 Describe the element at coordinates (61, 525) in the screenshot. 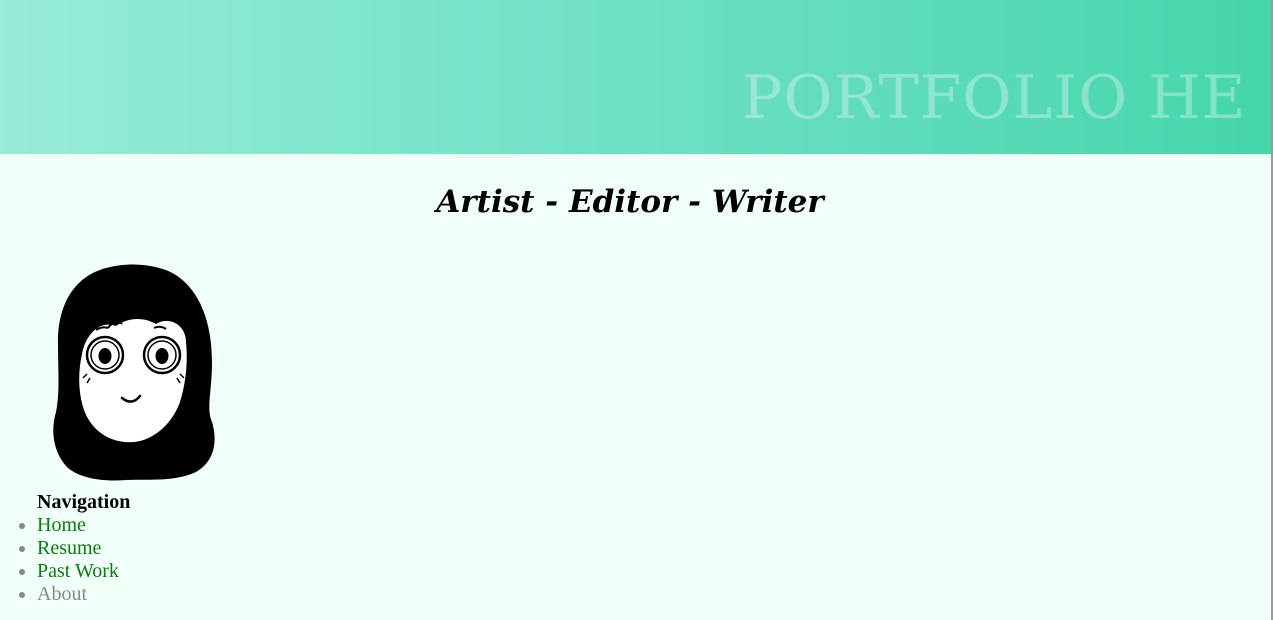

I see `nav-link-home: Home` at that location.